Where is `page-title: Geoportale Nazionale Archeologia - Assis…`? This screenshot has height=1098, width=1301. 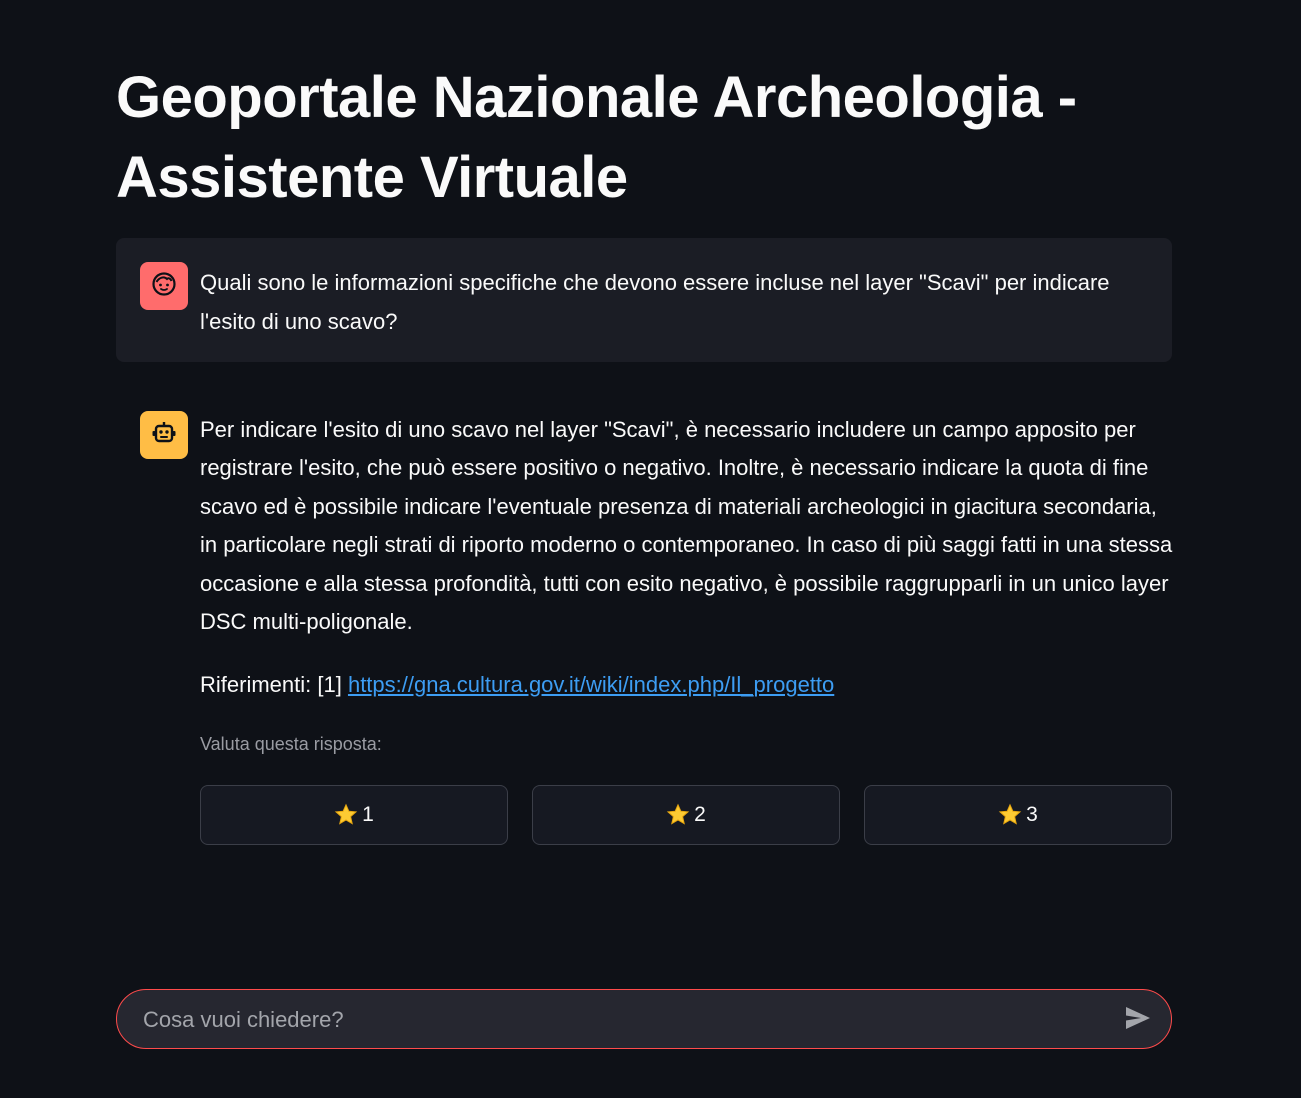
page-title: Geoportale Nazionale Archeologia - Assis… is located at coordinates (596, 137).